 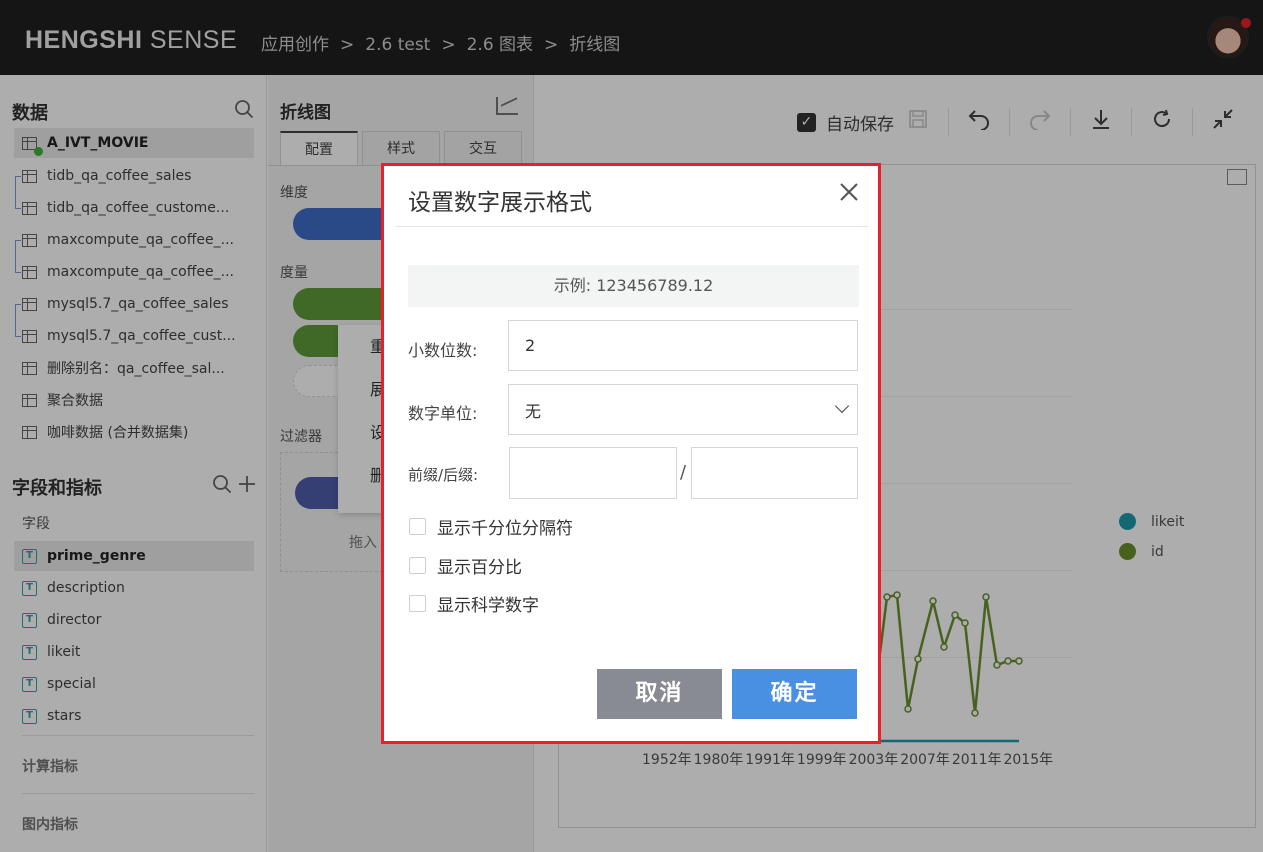 I want to click on format-example: 示例: 123456789.12, so click(x=633, y=286).